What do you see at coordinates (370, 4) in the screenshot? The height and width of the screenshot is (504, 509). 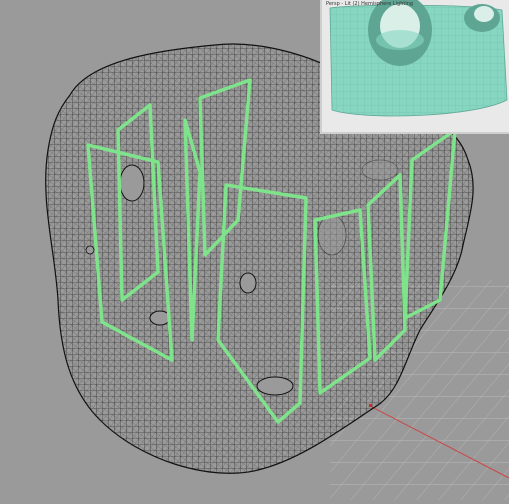 I see `inset-viewport-title: Persp - Lit (2) Hemisphere Lighting` at bounding box center [370, 4].